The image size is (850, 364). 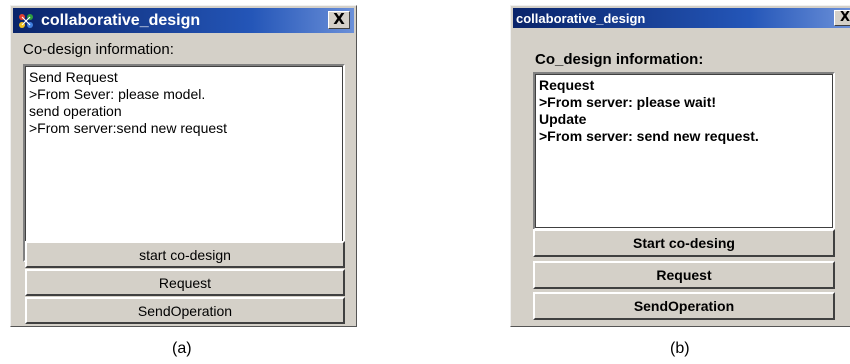 I want to click on info-label: Co_design information:, so click(x=619, y=59).